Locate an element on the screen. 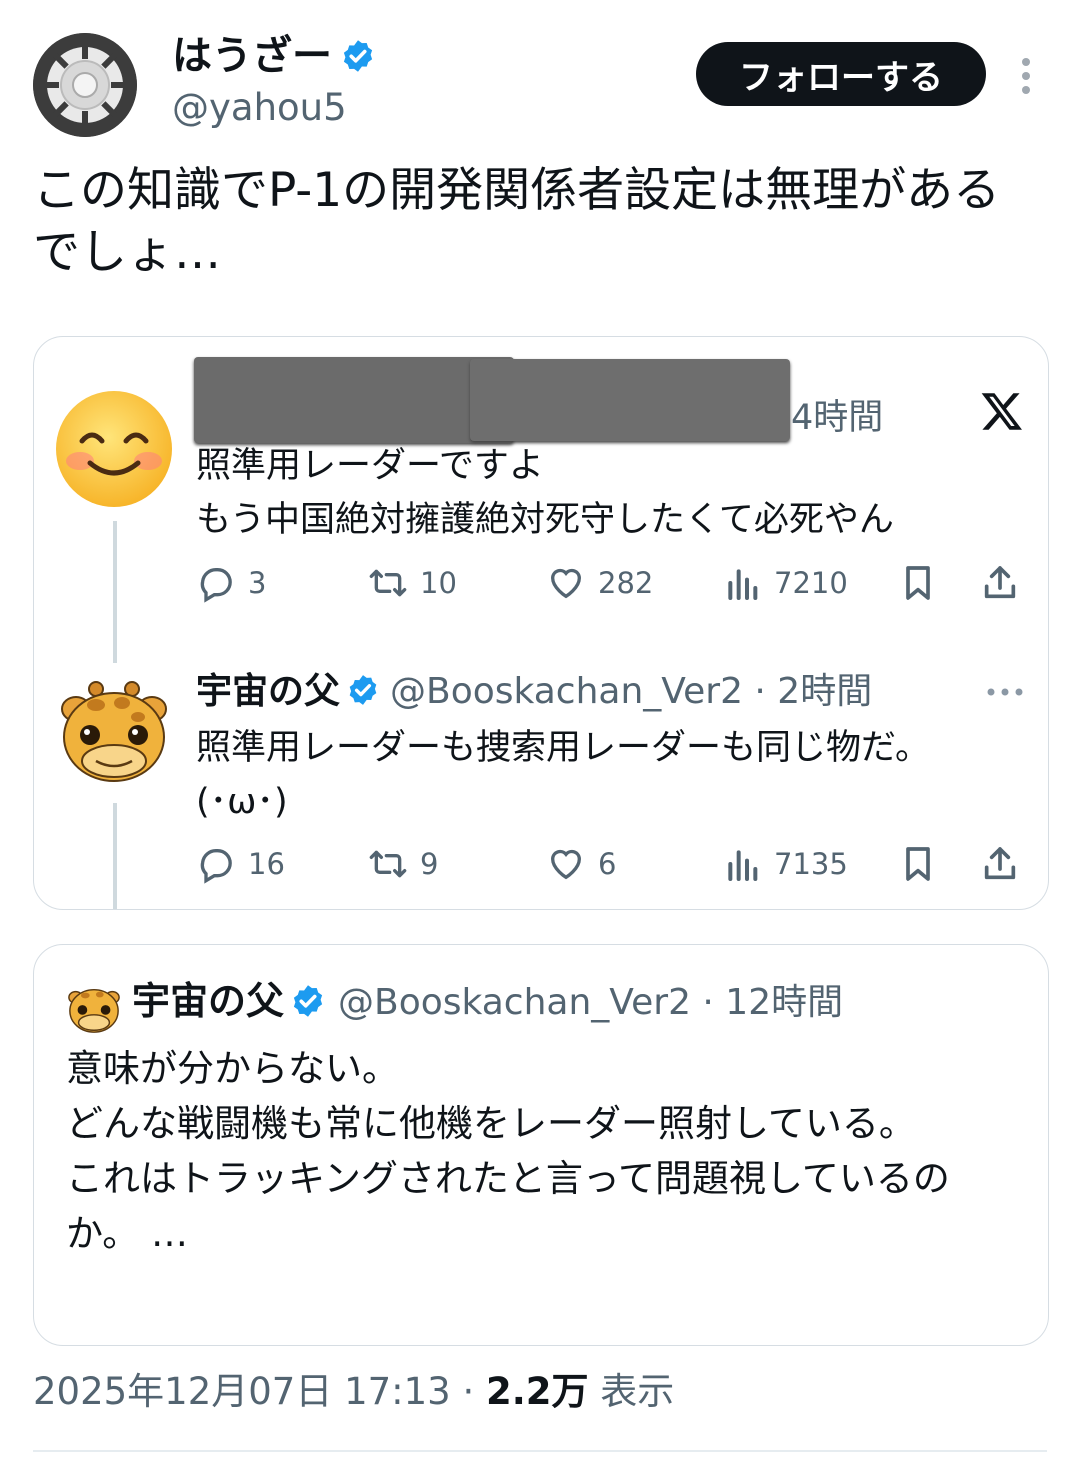  reply-action-bar: 3 10 282 7210 is located at coordinates (616, 588).